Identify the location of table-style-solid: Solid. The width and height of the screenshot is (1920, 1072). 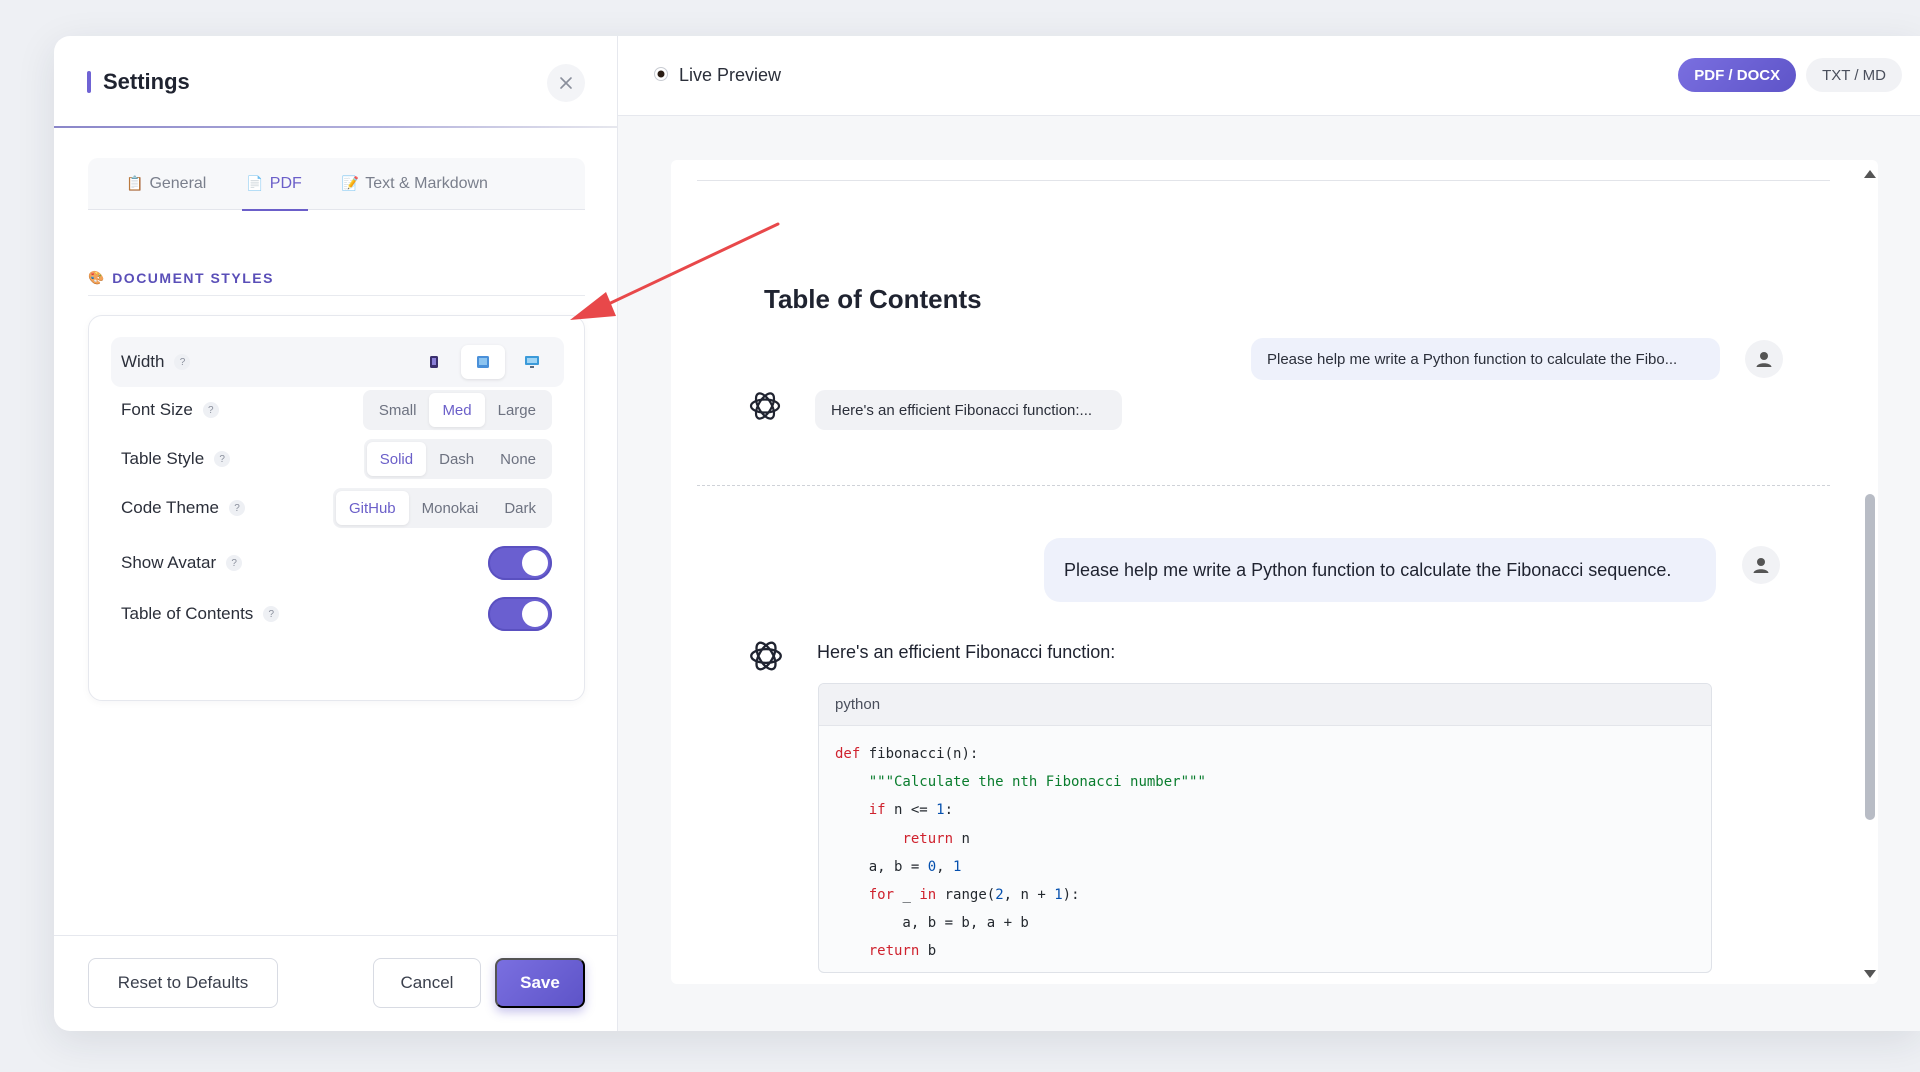
(396, 459).